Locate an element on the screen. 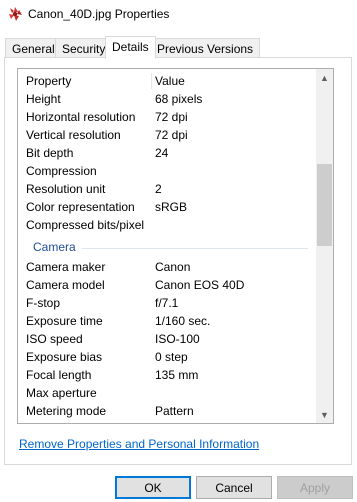 Image resolution: width=357 pixels, height=502 pixels. vertical-scrollbar: ▲ ▼ is located at coordinates (324, 246).